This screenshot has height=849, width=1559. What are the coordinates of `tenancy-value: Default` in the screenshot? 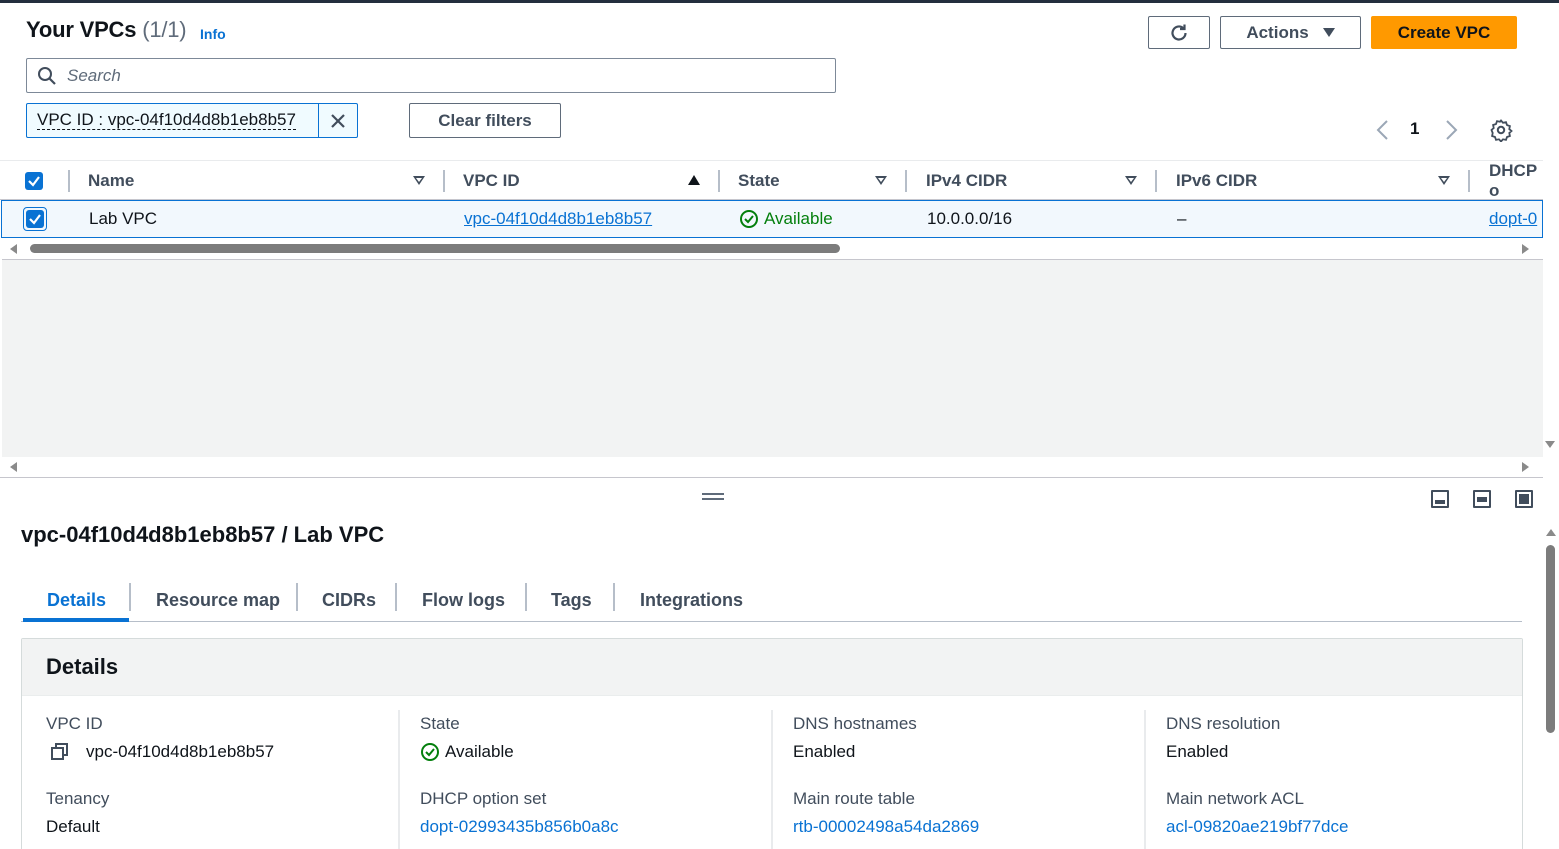 It's located at (73, 826).